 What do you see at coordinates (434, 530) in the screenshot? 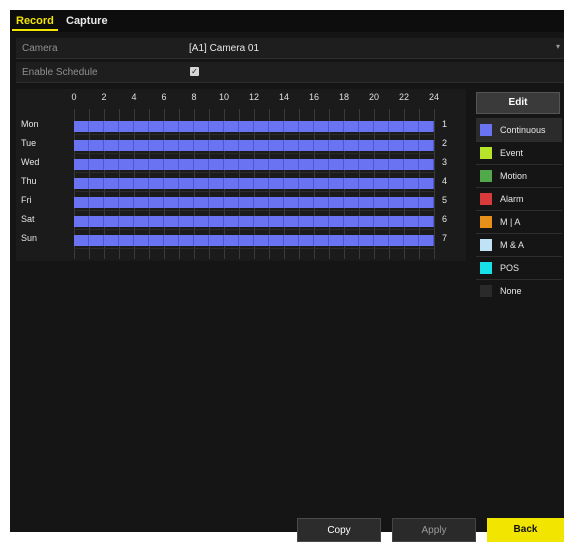
I see `apply-button: Apply` at bounding box center [434, 530].